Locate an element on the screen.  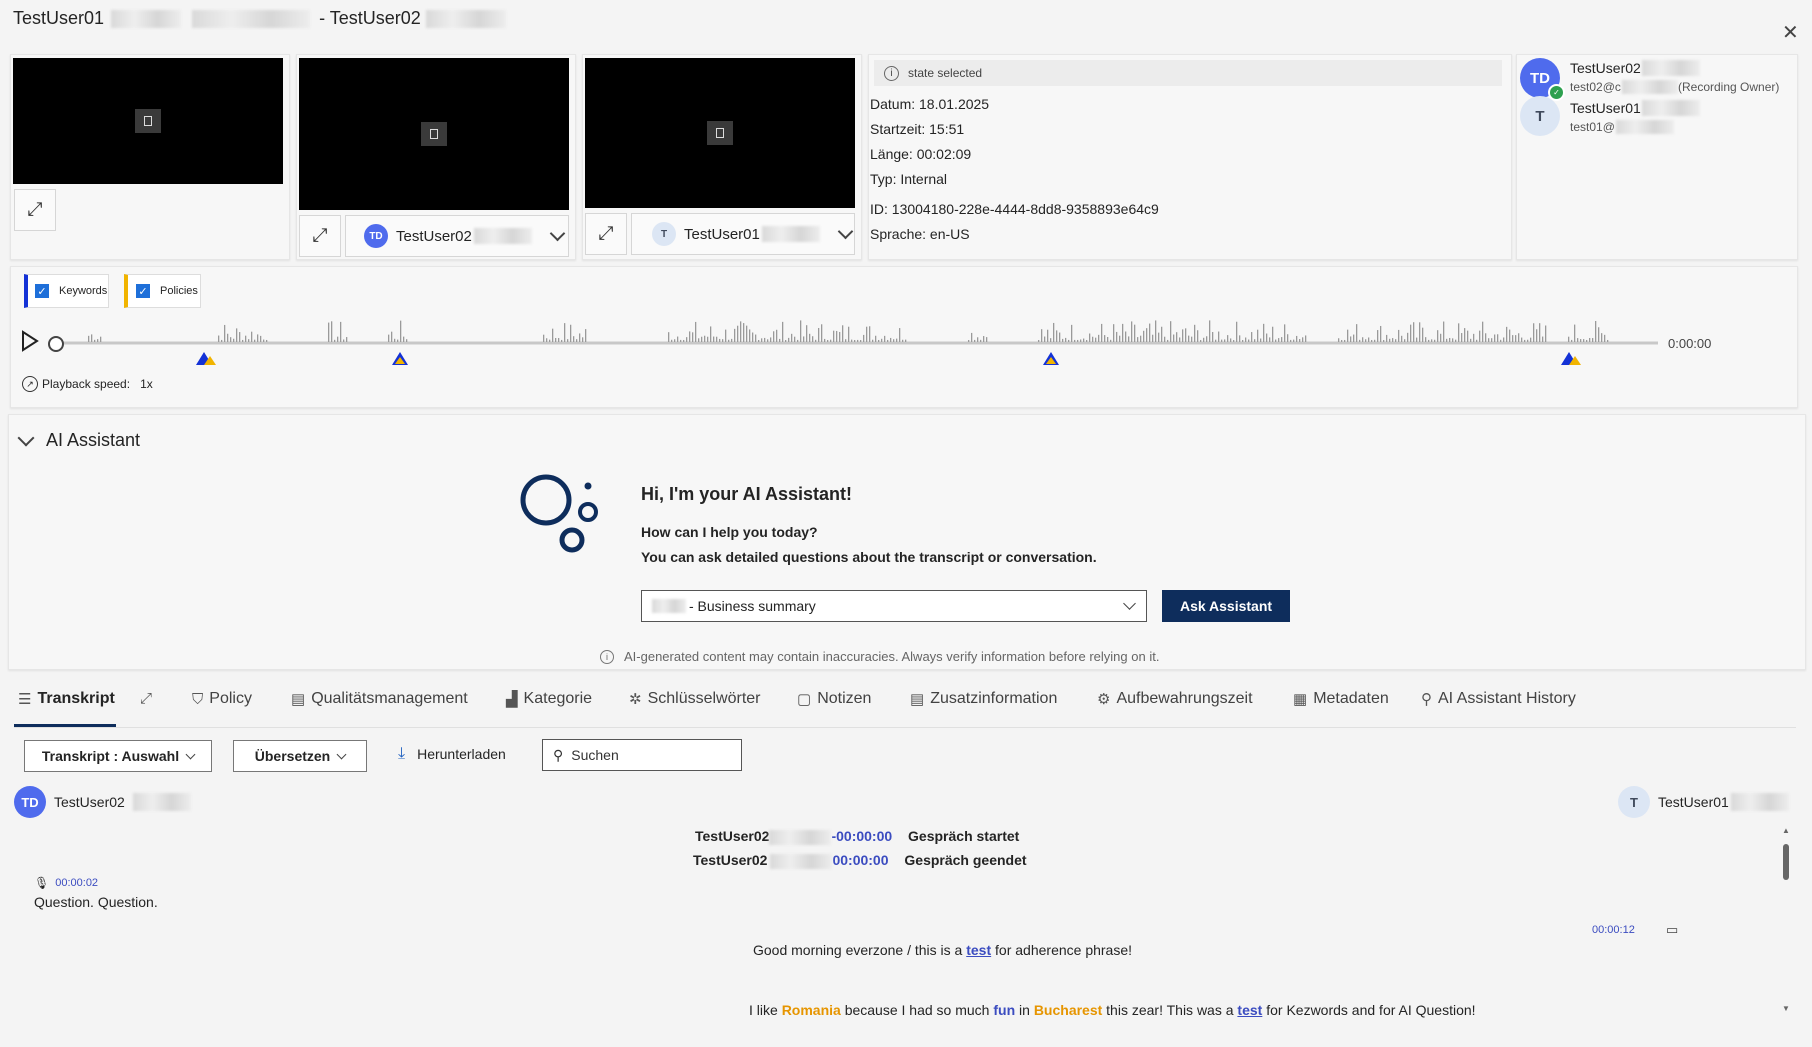
tab-kategorie: ▟ Kategorie is located at coordinates (549, 699).